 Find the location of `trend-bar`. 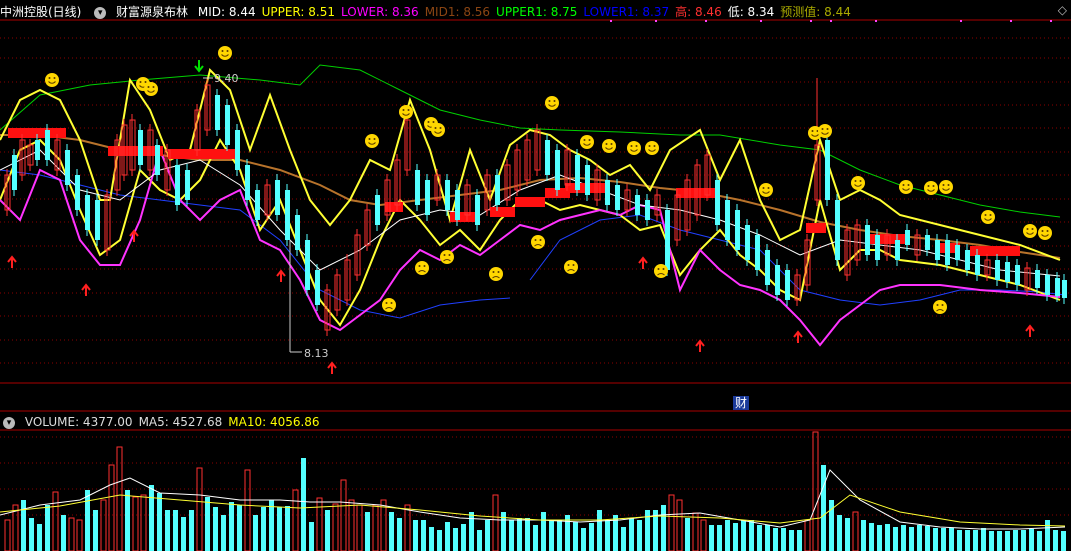

trend-bar is located at coordinates (530, 202).